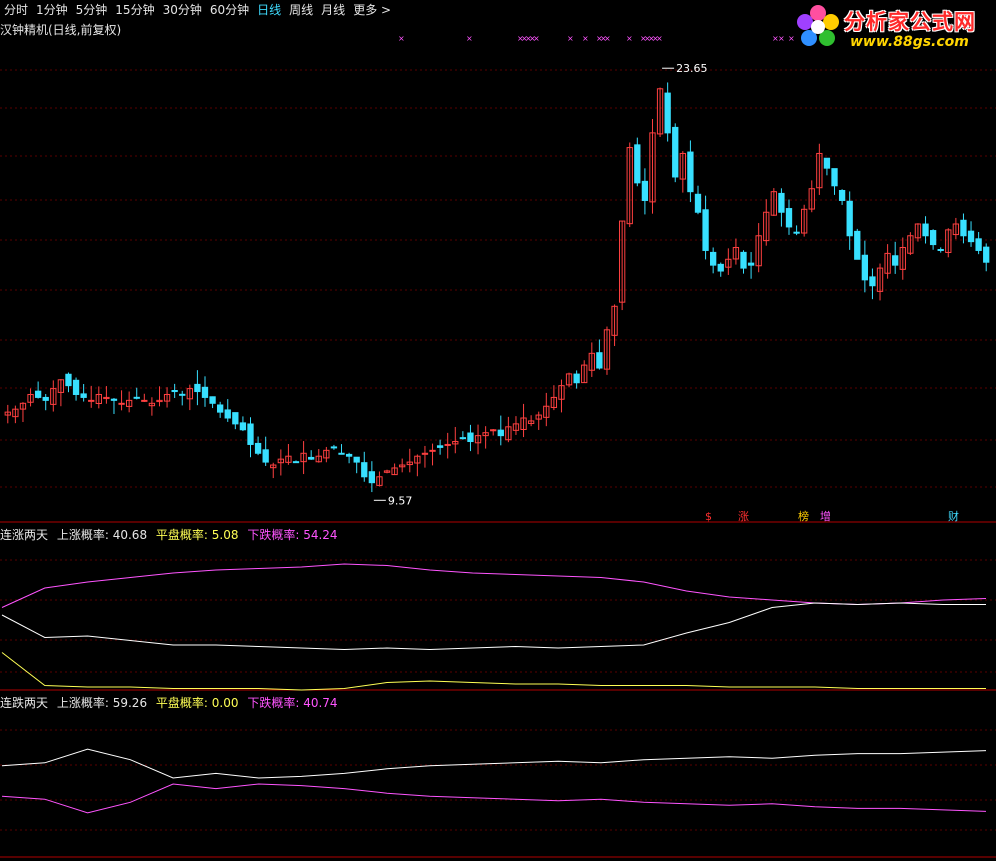 The image size is (996, 861). What do you see at coordinates (225, 535) in the screenshot?
I see `prob-flat-value: 5.08` at bounding box center [225, 535].